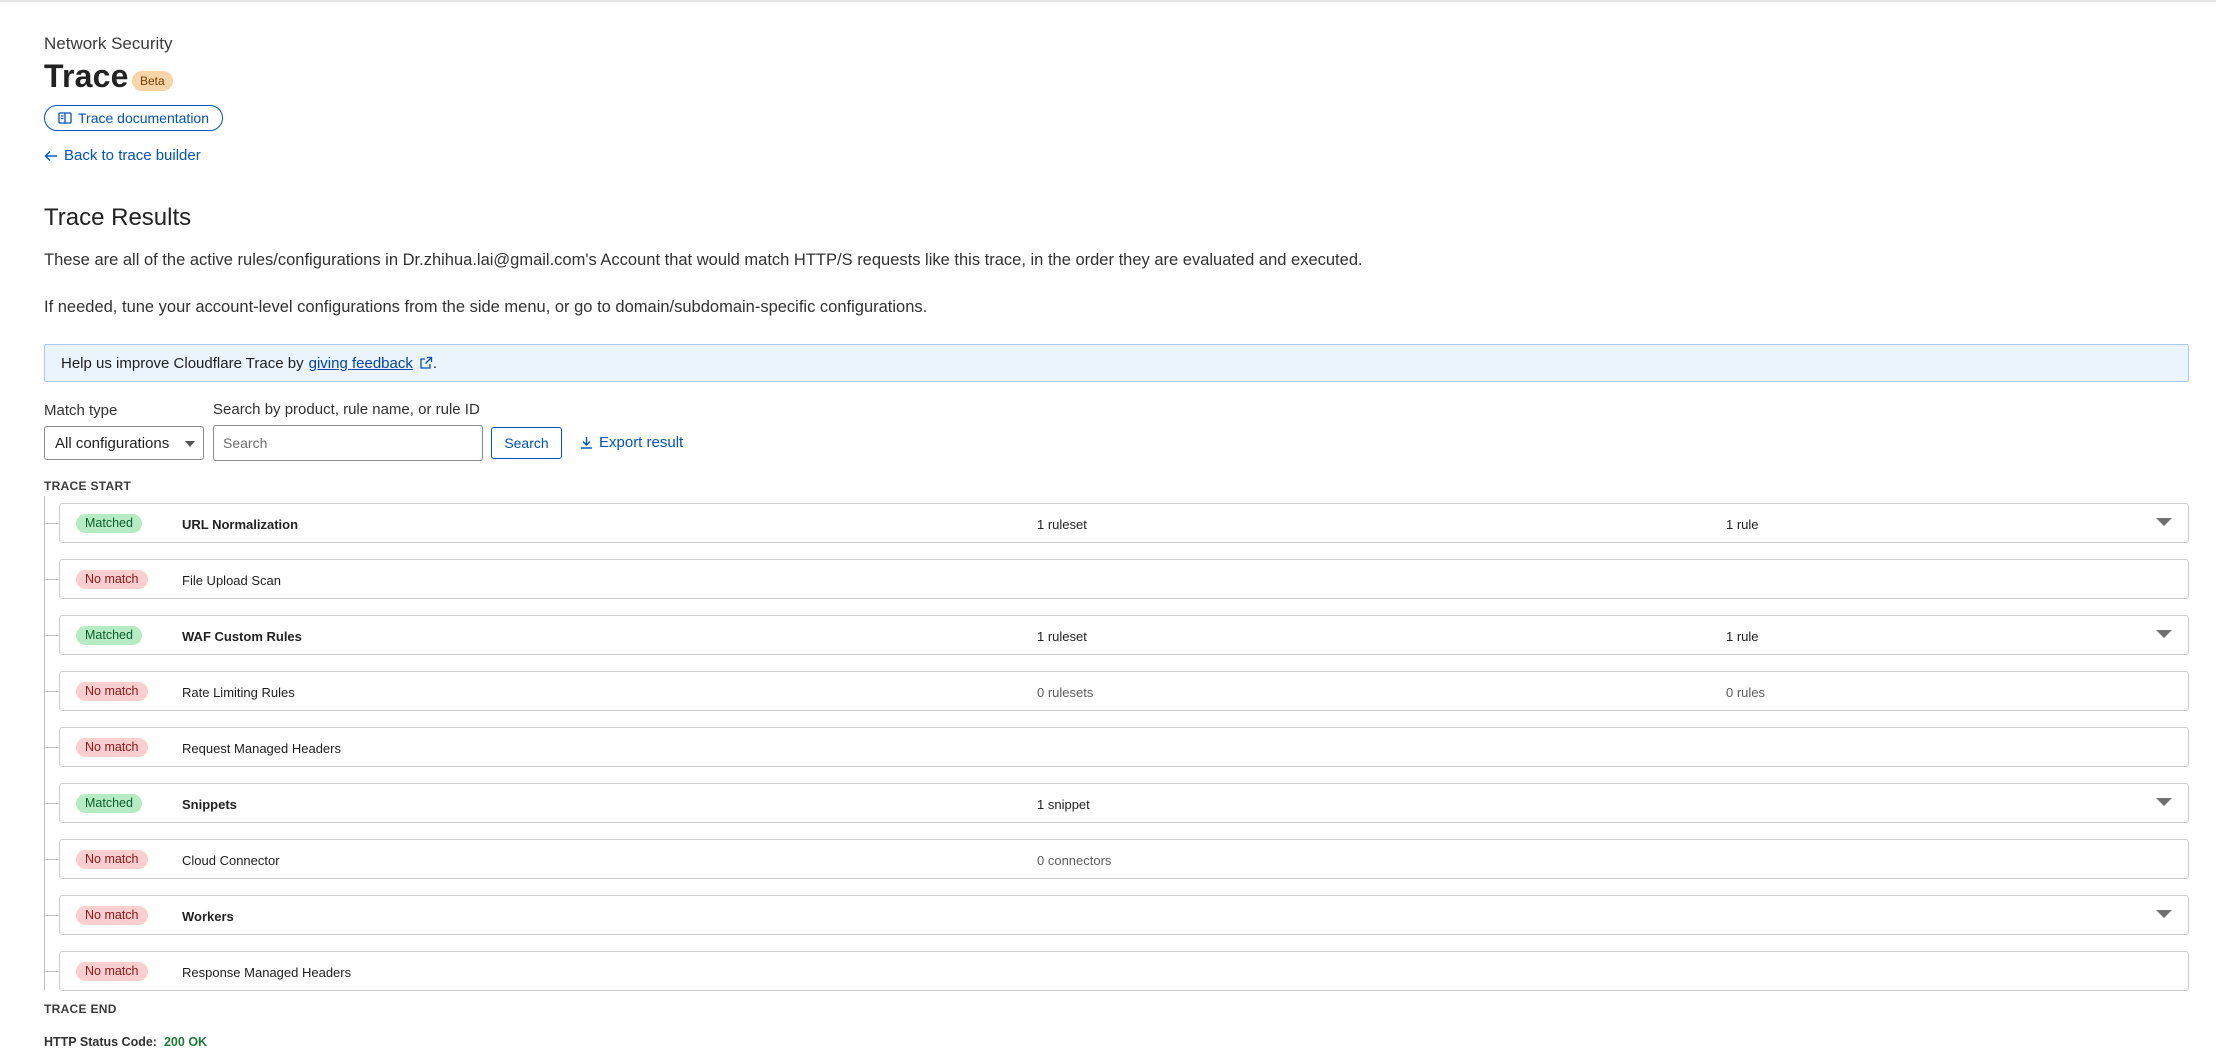 The height and width of the screenshot is (1064, 2216). What do you see at coordinates (209, 804) in the screenshot?
I see `row-name: Snippets` at bounding box center [209, 804].